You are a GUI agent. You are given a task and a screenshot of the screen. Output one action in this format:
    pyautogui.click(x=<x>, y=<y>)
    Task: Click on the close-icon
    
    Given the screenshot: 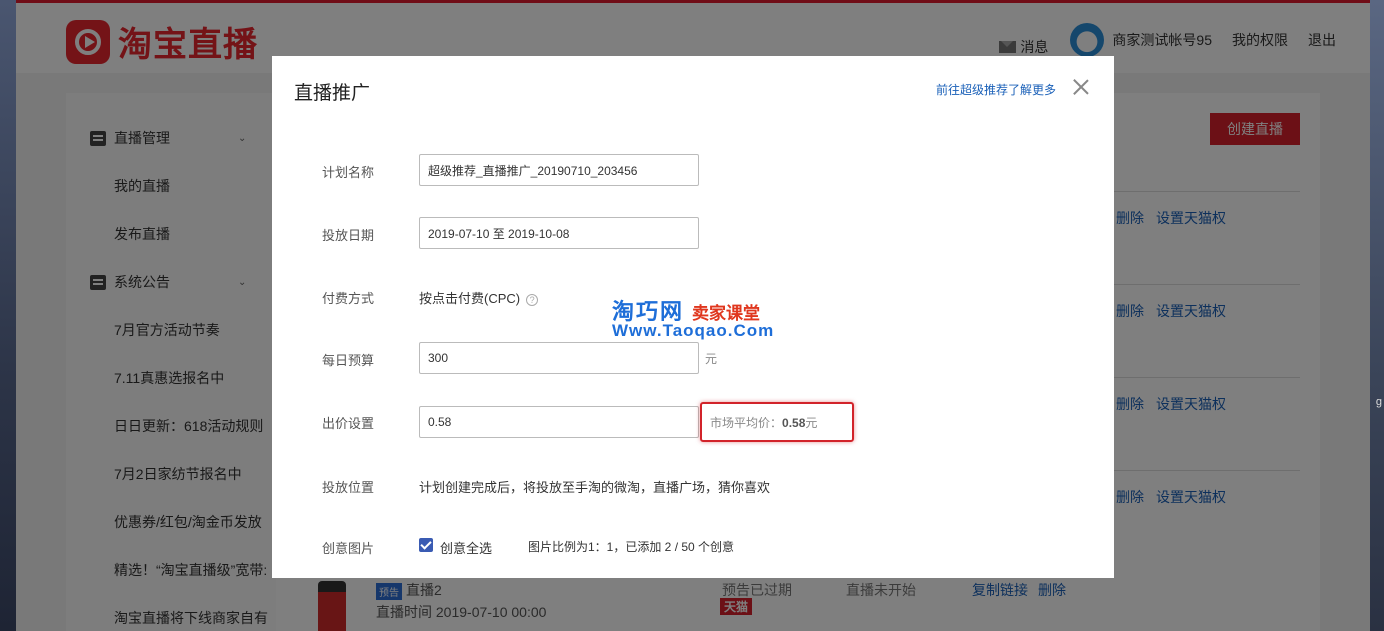 What is the action you would take?
    pyautogui.click(x=1081, y=87)
    